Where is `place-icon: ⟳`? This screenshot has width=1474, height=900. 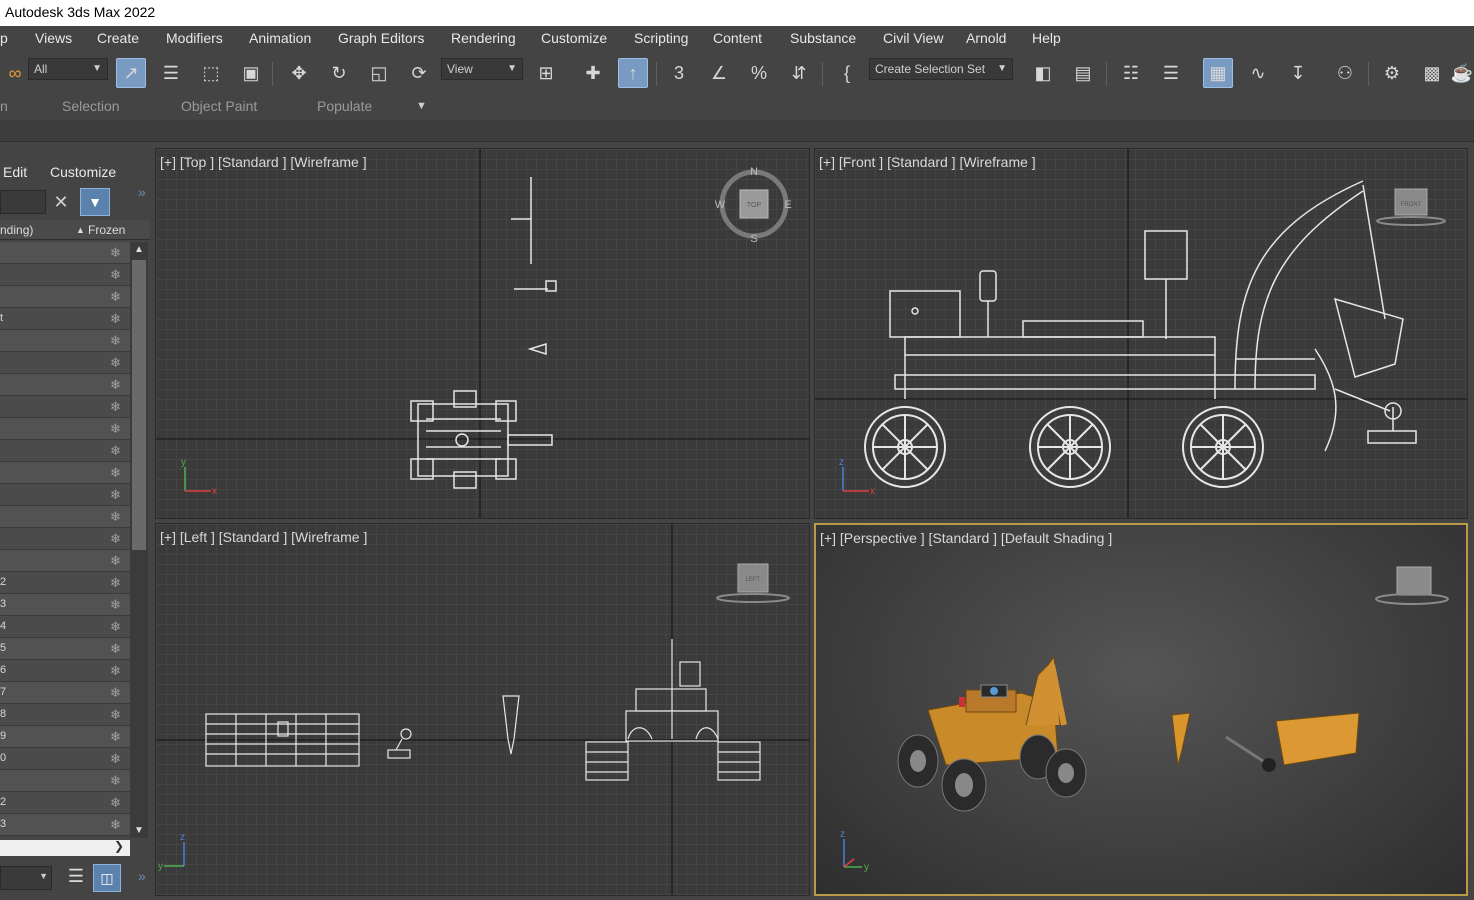 place-icon: ⟳ is located at coordinates (419, 73).